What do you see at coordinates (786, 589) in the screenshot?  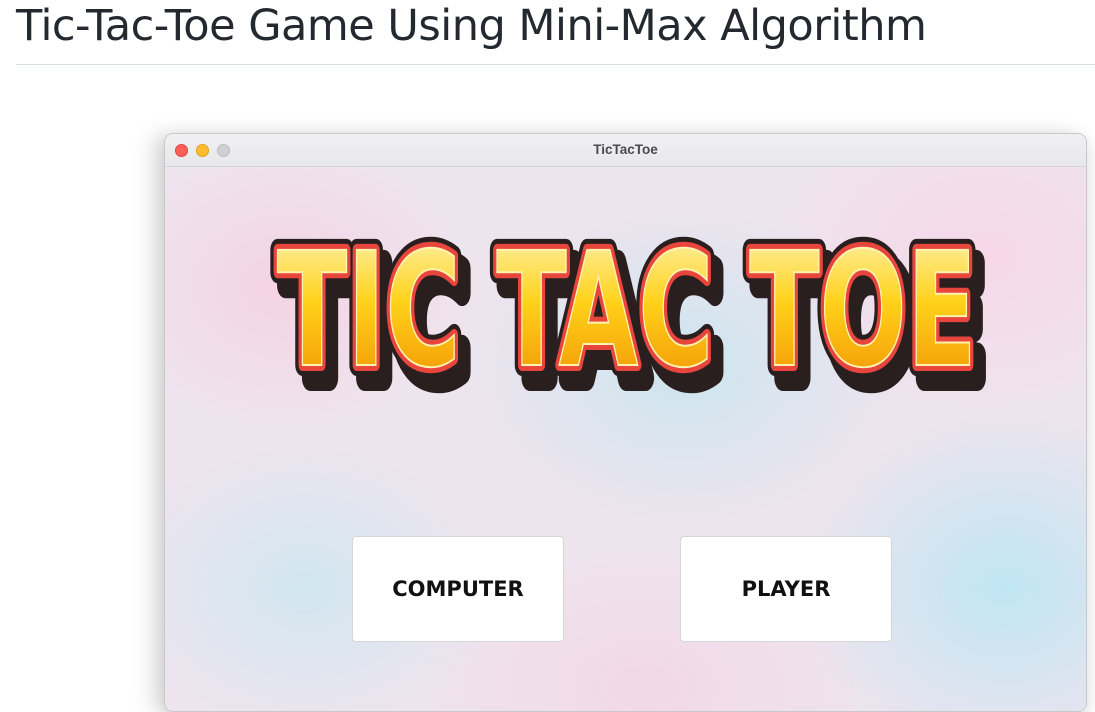 I see `play-vs-player-button: PLAYER` at bounding box center [786, 589].